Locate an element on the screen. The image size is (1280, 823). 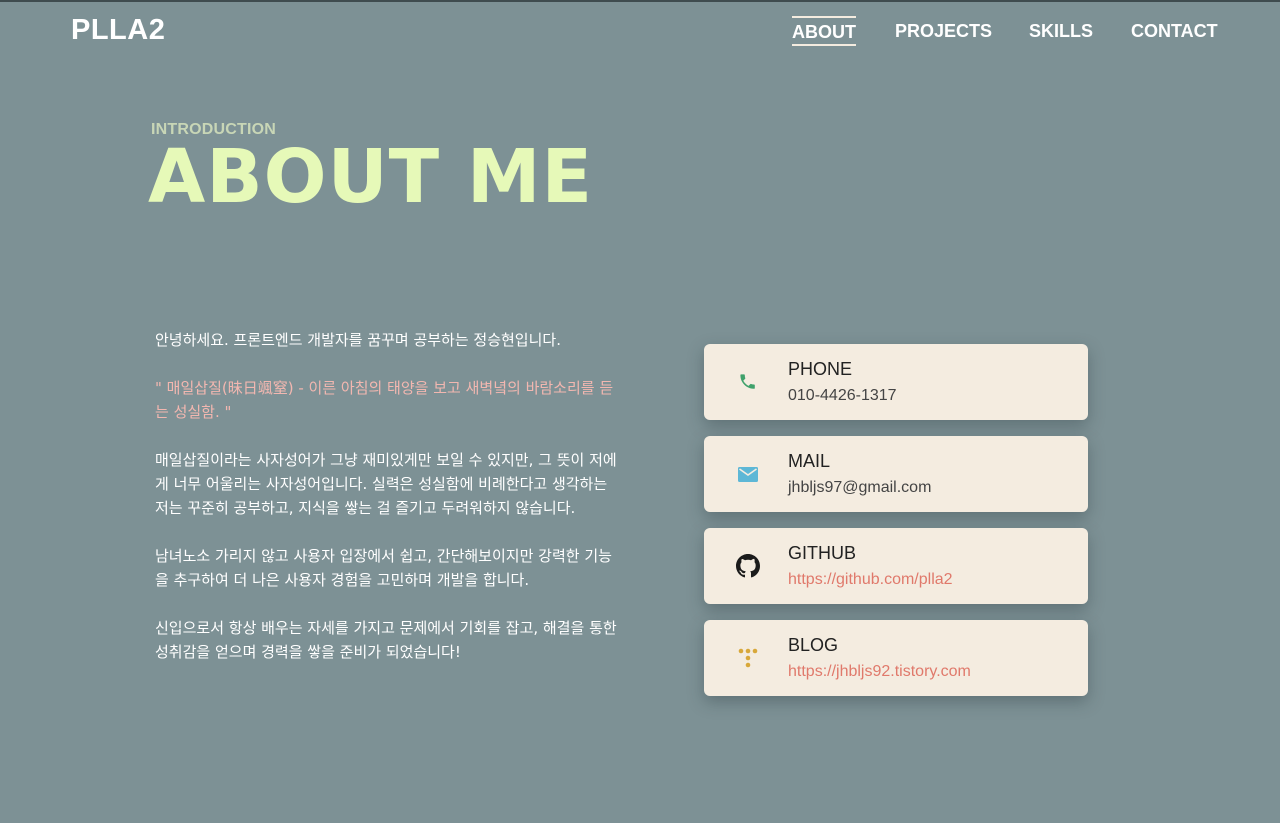
contact-label: GITHUB is located at coordinates (822, 553).